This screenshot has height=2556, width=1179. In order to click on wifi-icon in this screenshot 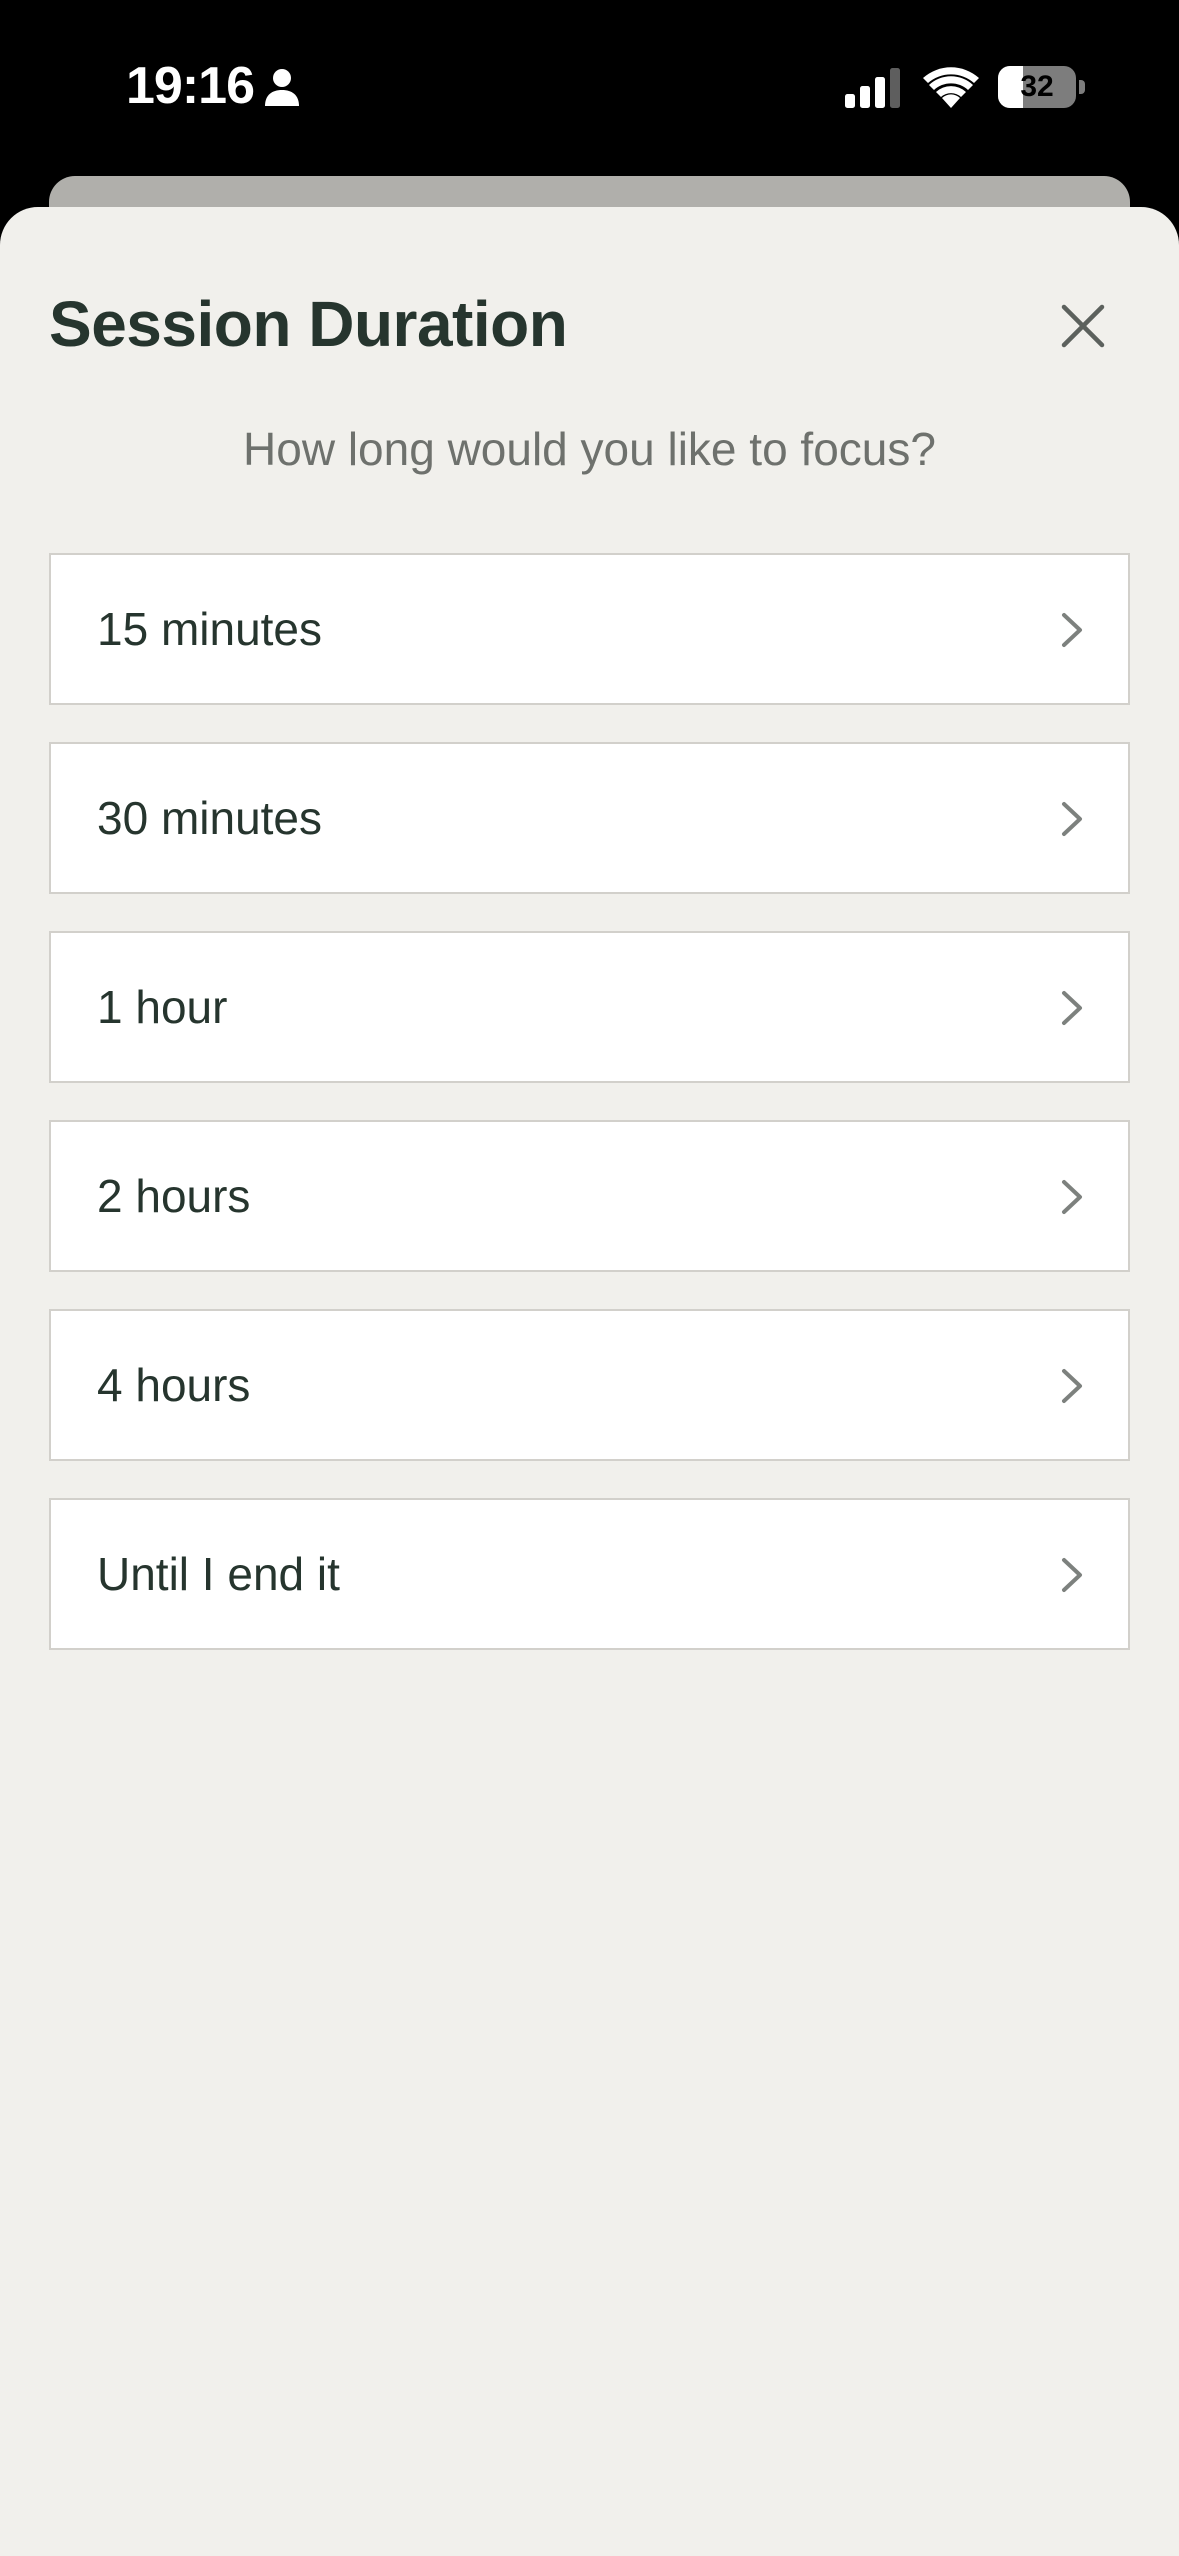, I will do `click(951, 87)`.